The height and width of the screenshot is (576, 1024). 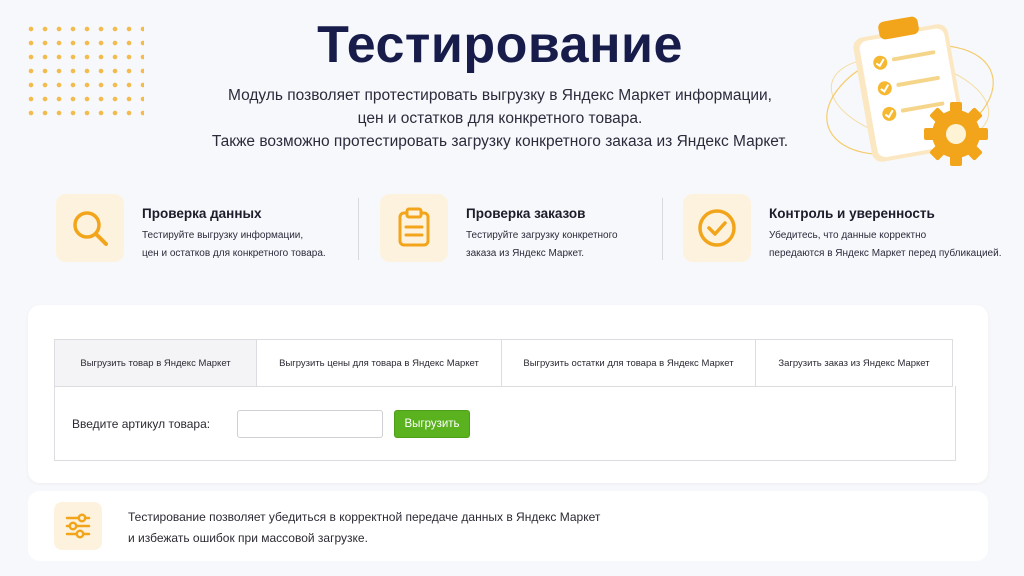 I want to click on feature-description-line-2: цен и остатков для конкретного товара., so click(x=234, y=253).